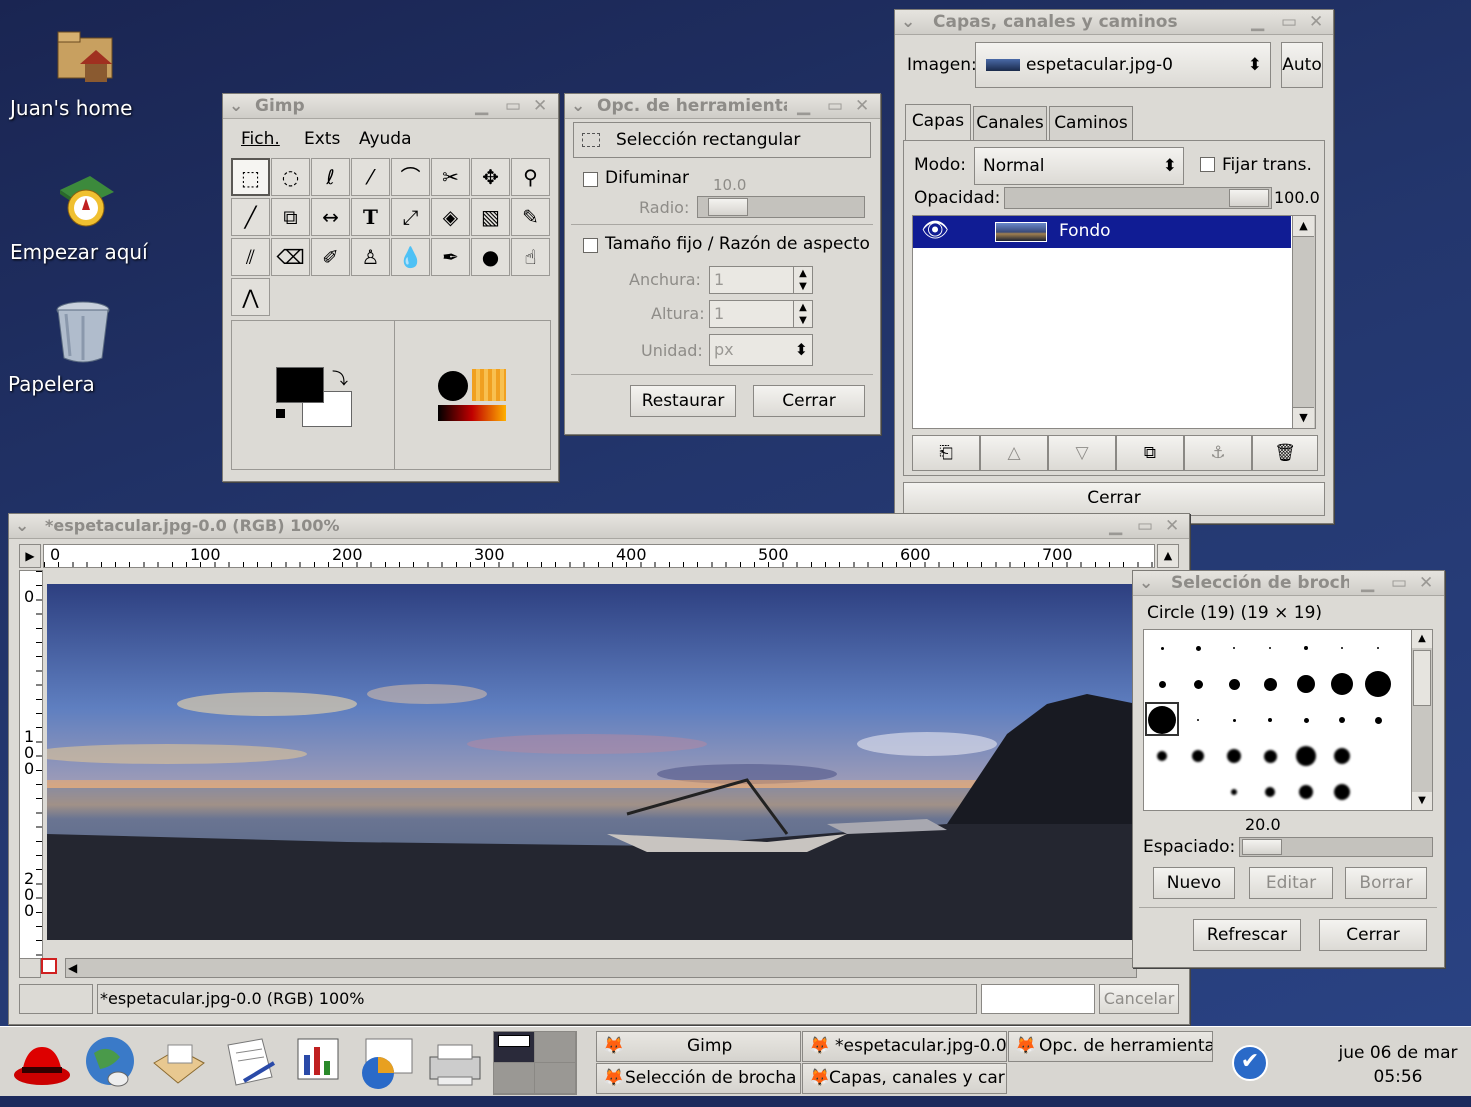 The image size is (1471, 1107). What do you see at coordinates (1398, 1065) in the screenshot?
I see `clock: jue 06 de mar 05:56` at bounding box center [1398, 1065].